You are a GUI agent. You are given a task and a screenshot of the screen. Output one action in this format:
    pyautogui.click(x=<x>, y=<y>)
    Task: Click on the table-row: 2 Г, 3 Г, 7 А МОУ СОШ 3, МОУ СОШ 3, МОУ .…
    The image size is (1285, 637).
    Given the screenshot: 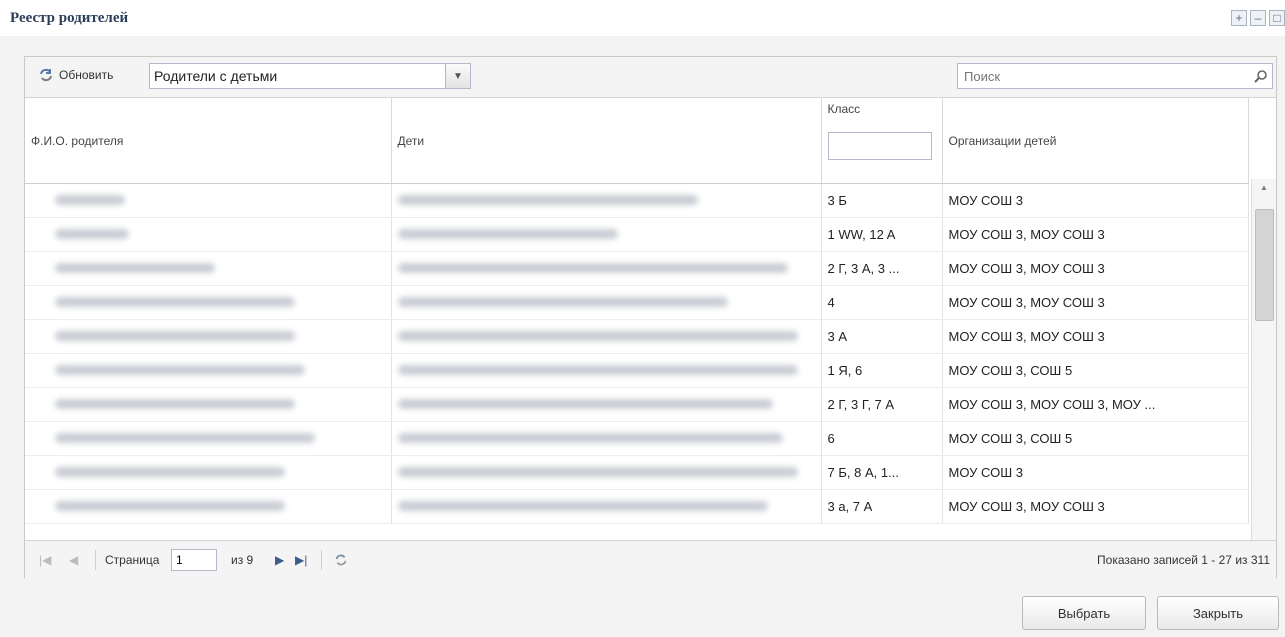 What is the action you would take?
    pyautogui.click(x=637, y=404)
    